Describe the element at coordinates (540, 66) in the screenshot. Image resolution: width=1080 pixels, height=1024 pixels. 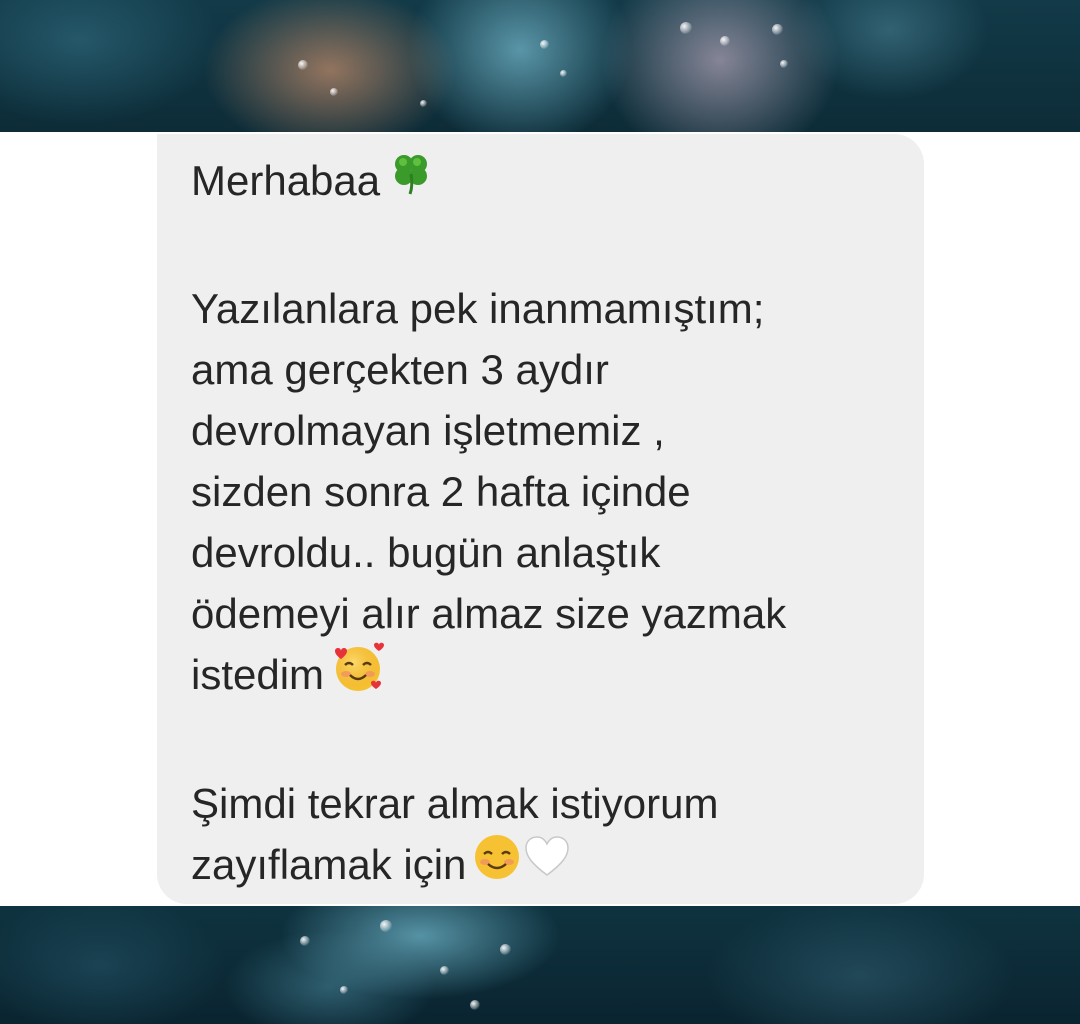
I see `background-photo-top` at that location.